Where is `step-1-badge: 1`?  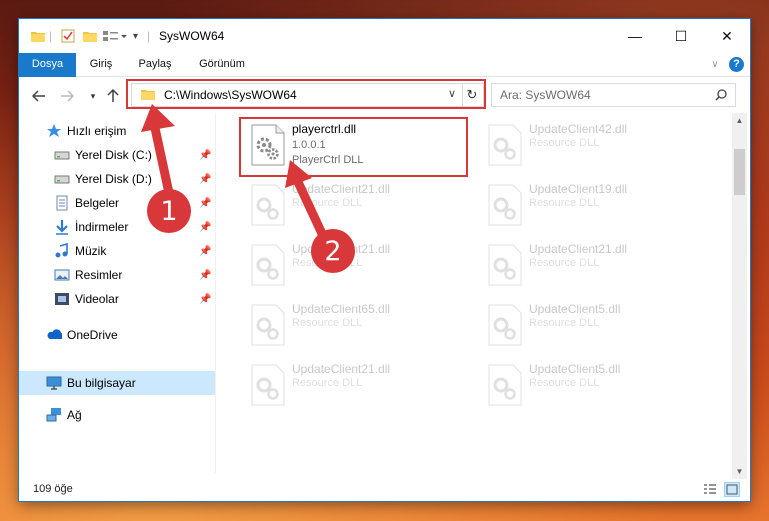 step-1-badge: 1 is located at coordinates (169, 211).